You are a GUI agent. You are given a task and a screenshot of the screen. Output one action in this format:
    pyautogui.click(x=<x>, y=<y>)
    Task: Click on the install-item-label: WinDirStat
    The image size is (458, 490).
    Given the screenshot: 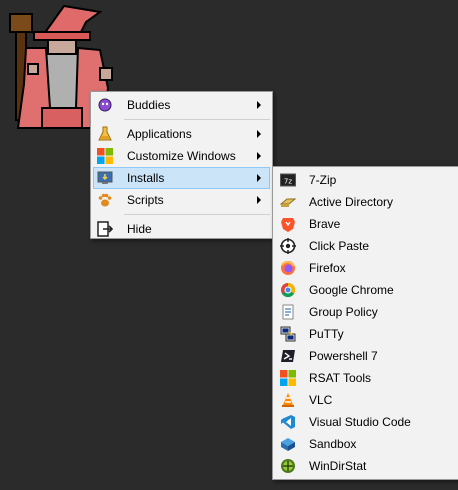 What is the action you would take?
    pyautogui.click(x=338, y=466)
    